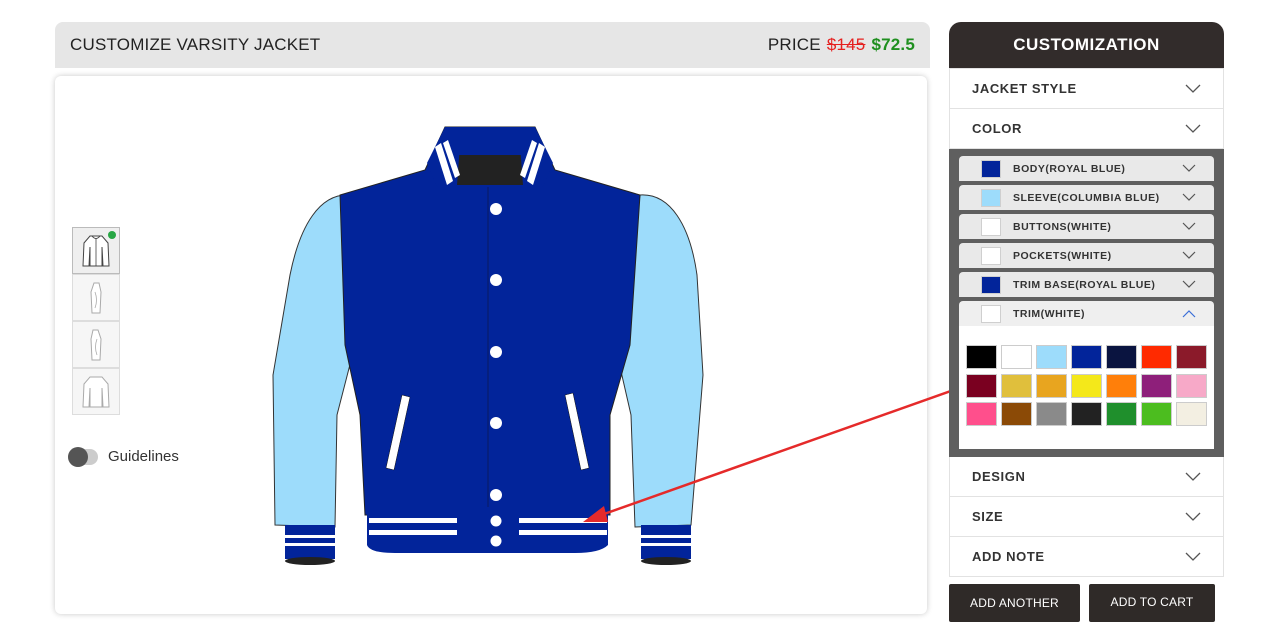 Image resolution: width=1280 pixels, height=640 pixels. Describe the element at coordinates (1062, 255) in the screenshot. I see `color-option-label: POCKETS(WHITE)` at that location.